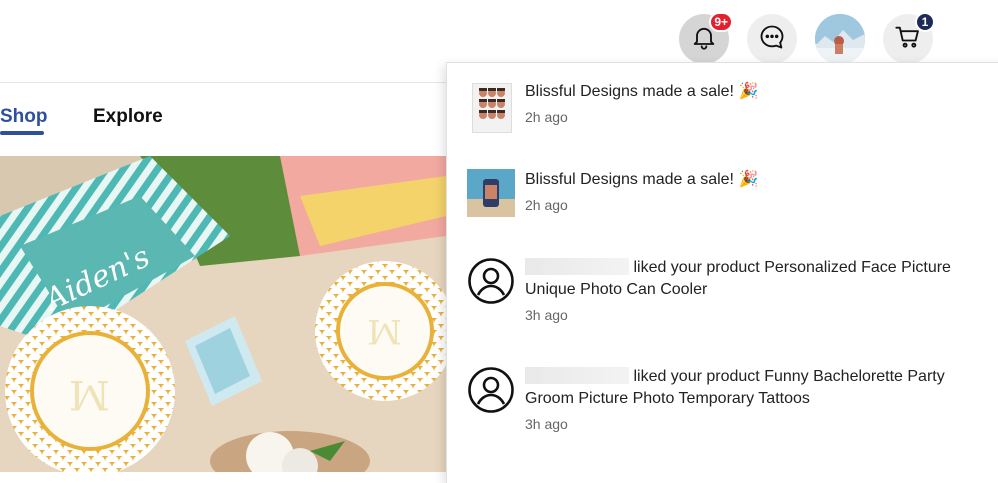  Describe the element at coordinates (840, 39) in the screenshot. I see `avatar` at that location.